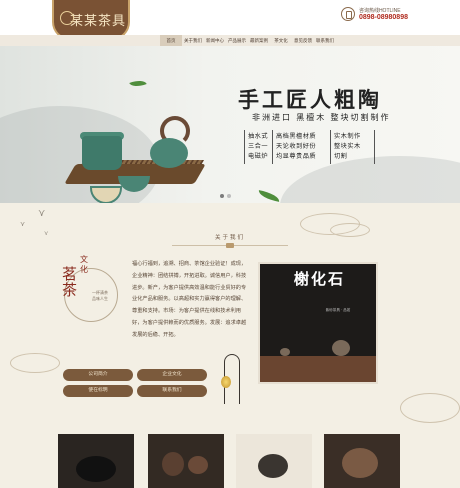 The width and height of the screenshot is (460, 488). Describe the element at coordinates (321, 117) in the screenshot. I see `banner-subtitle: 非洲进口 黑檀木 整块切割制作` at that location.